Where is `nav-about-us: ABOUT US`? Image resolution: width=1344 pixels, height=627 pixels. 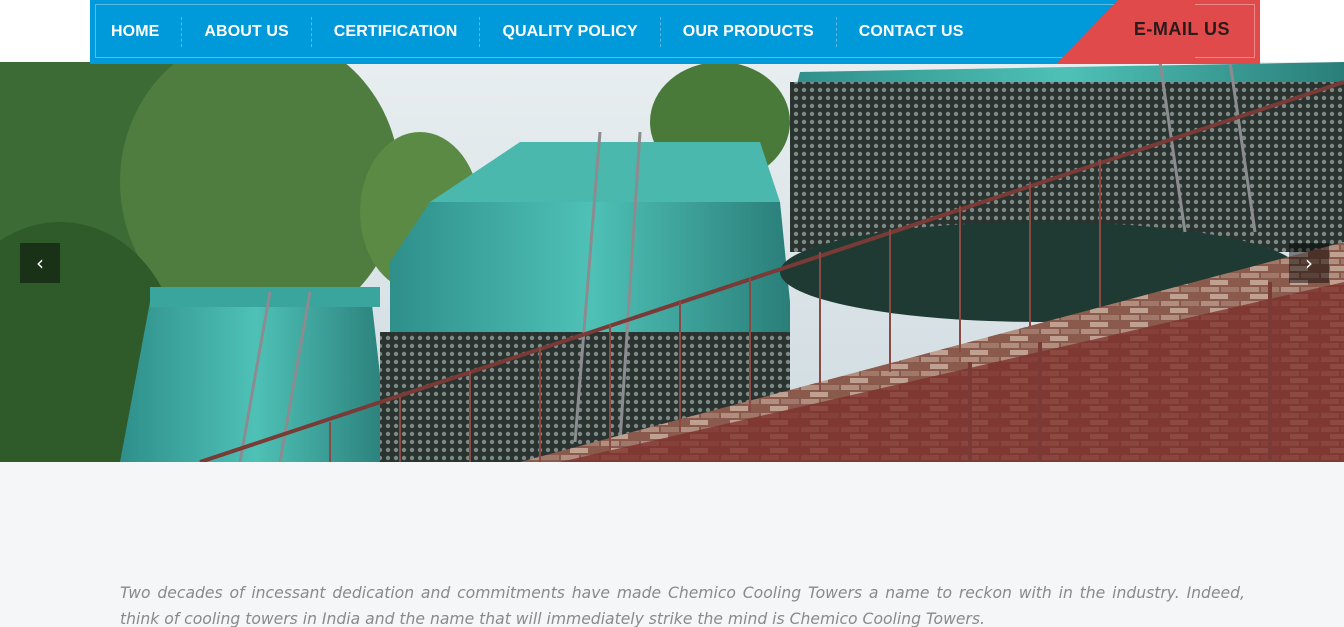
nav-about-us: ABOUT US is located at coordinates (247, 32).